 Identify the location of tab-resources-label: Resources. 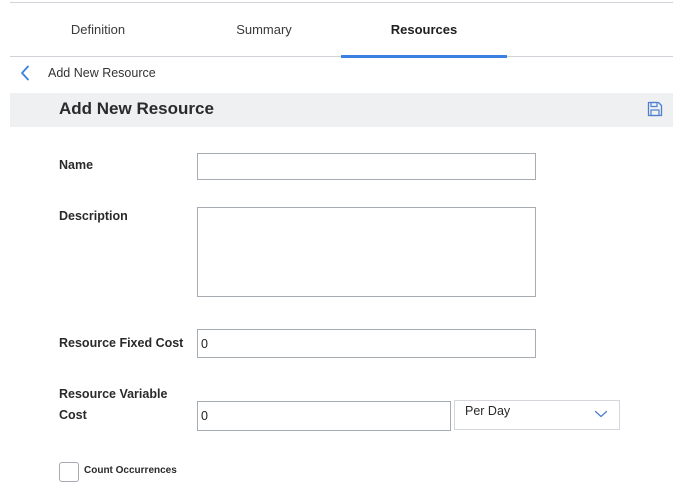
(424, 29).